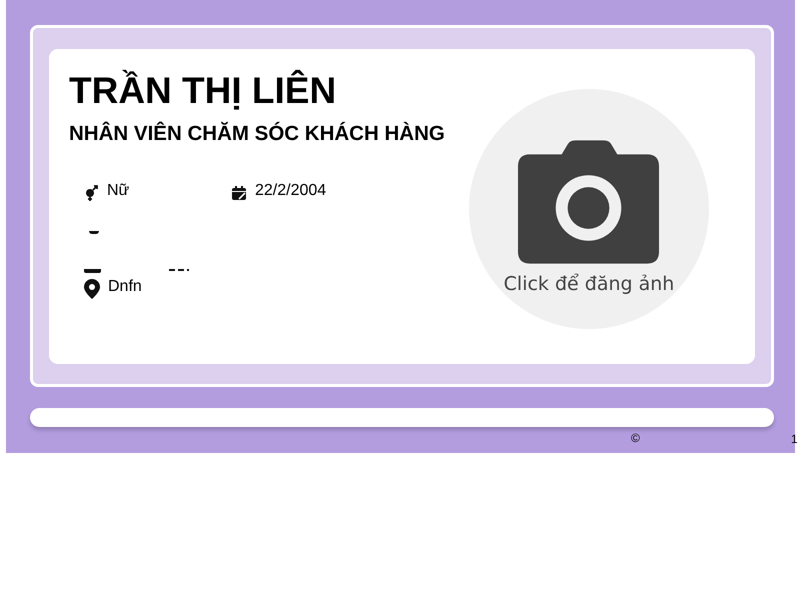 The image size is (800, 600). Describe the element at coordinates (125, 287) in the screenshot. I see `address-text: Dnfn` at that location.